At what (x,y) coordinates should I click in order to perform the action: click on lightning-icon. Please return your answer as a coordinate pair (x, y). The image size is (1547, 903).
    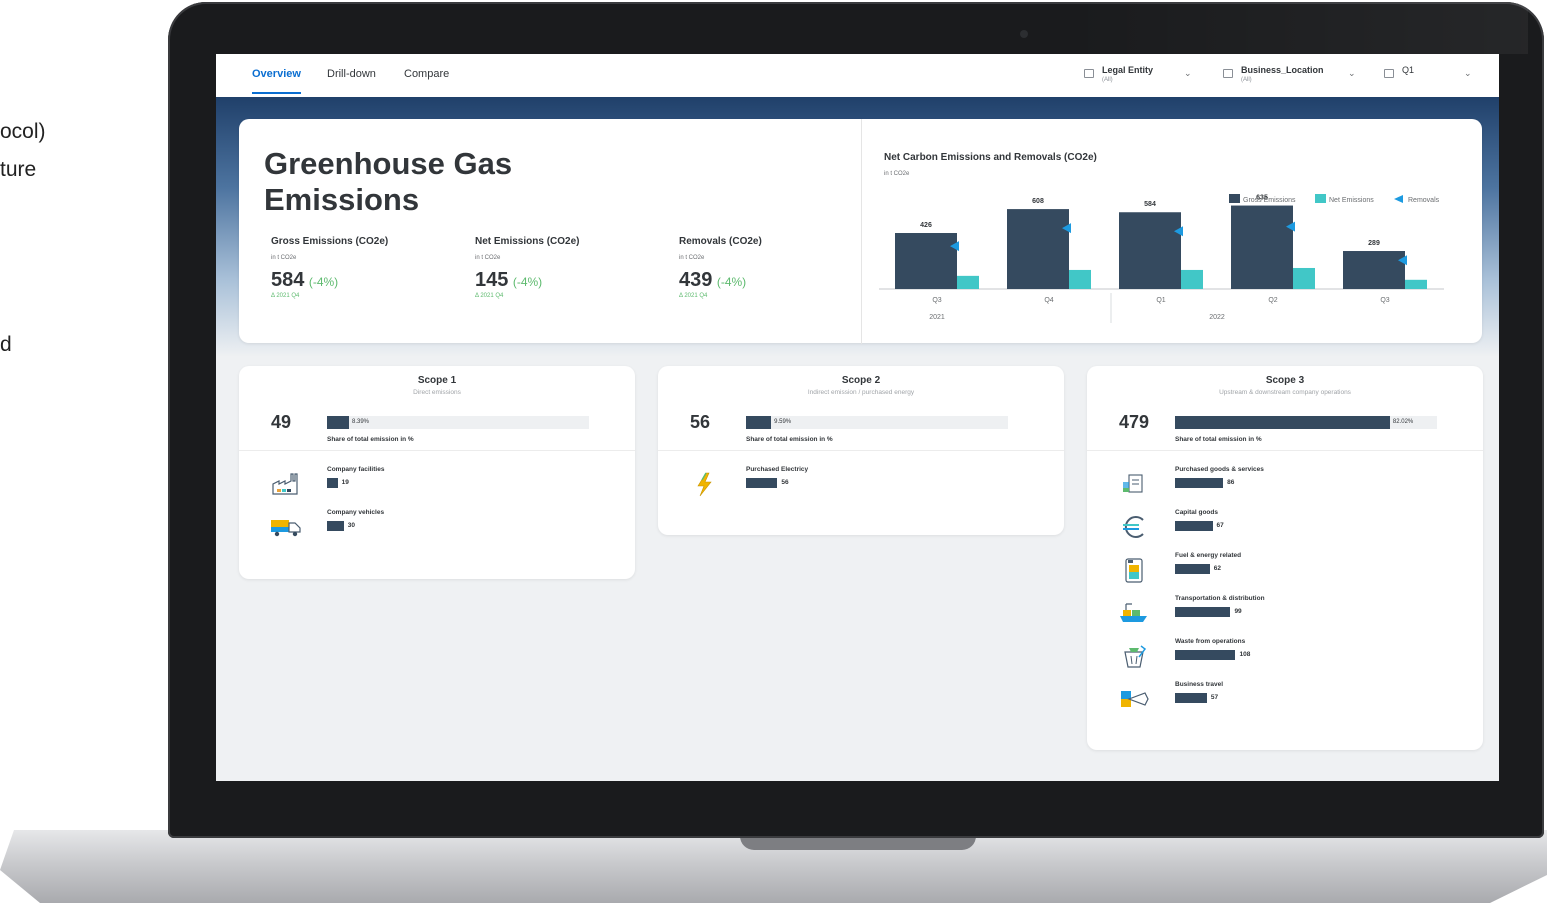
    Looking at the image, I should click on (705, 484).